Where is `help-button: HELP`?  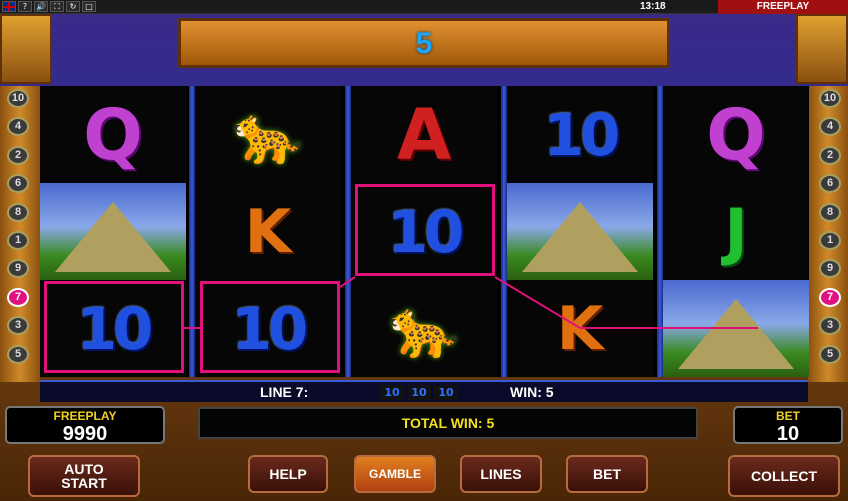 help-button: HELP is located at coordinates (288, 474).